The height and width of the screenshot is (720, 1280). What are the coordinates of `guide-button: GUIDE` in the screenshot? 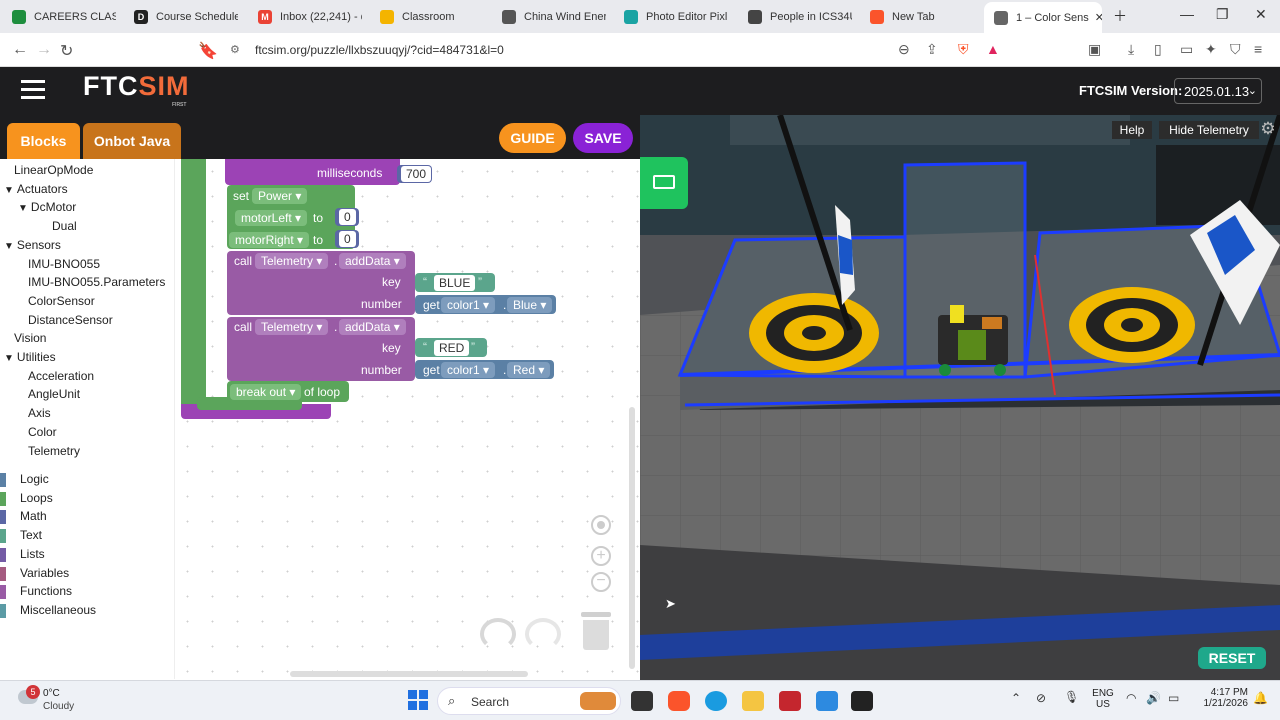 It's located at (532, 138).